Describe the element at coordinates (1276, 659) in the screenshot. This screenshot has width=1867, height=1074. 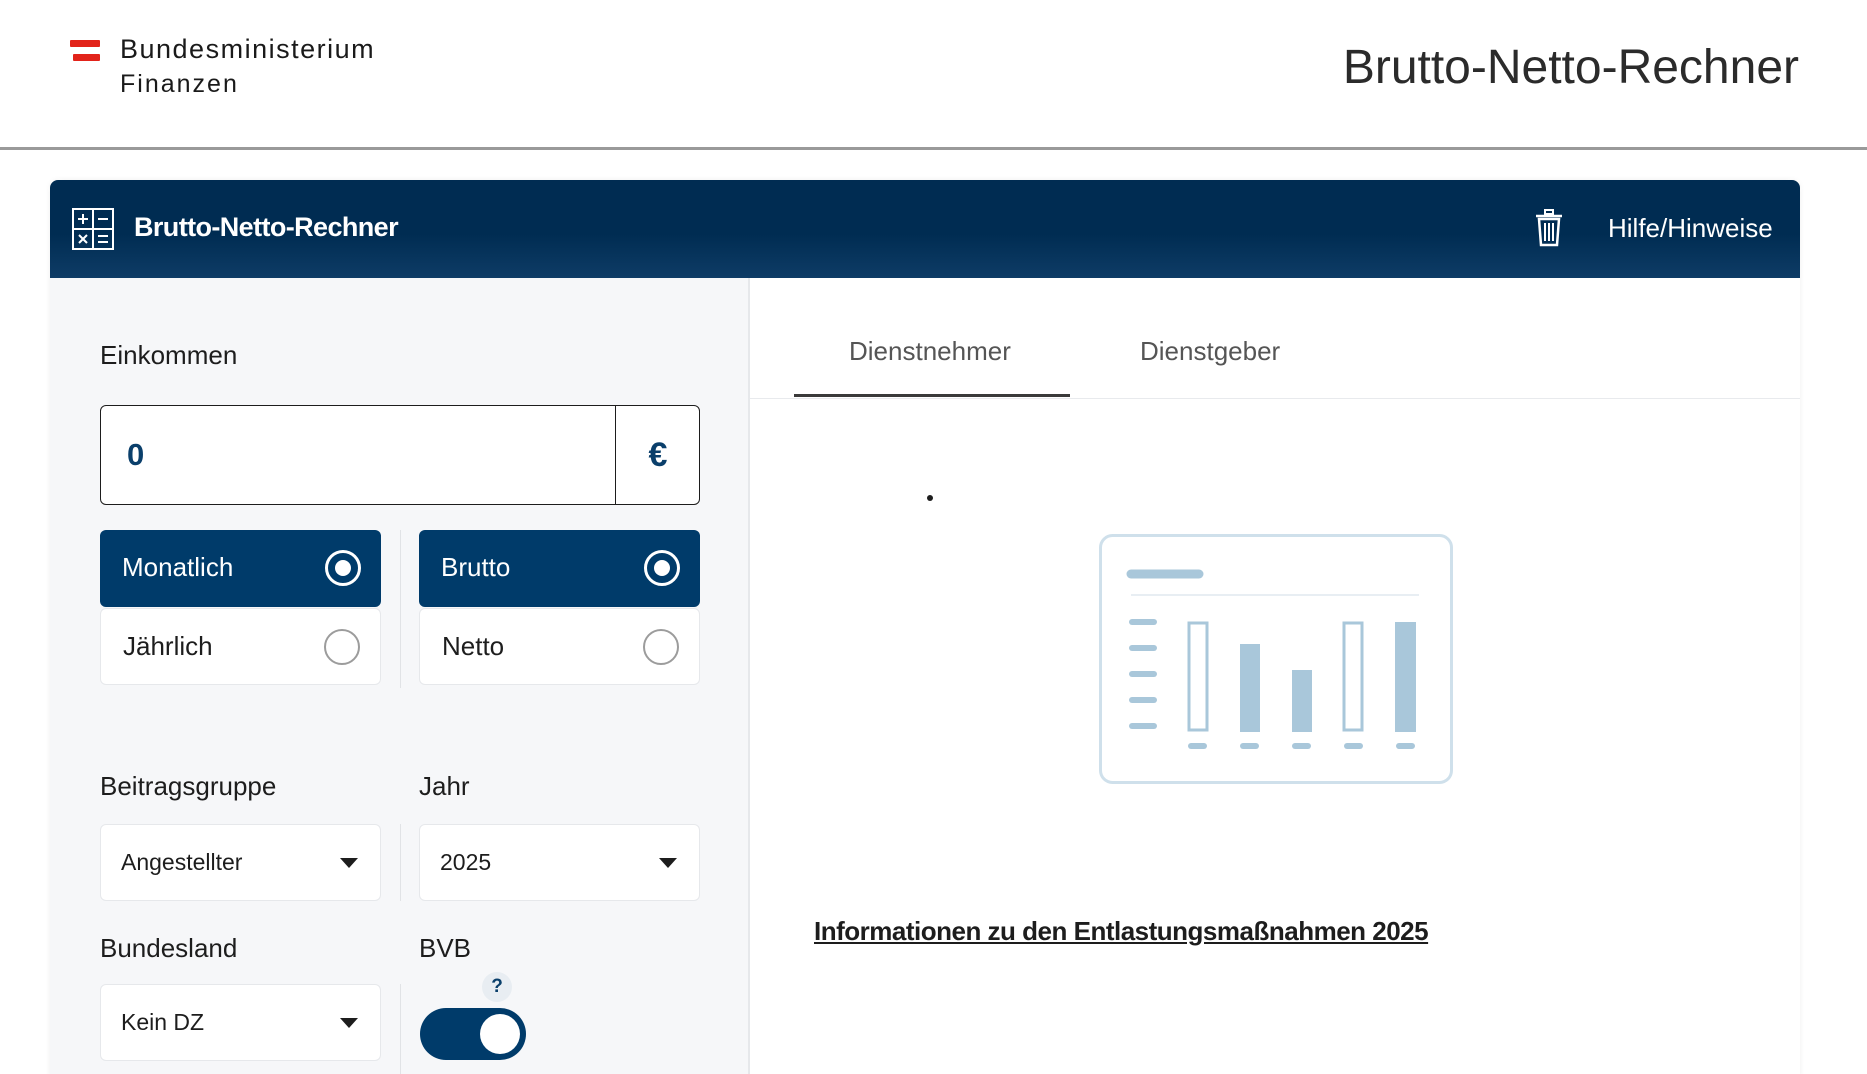
I see `chart-placeholder-illustration` at that location.